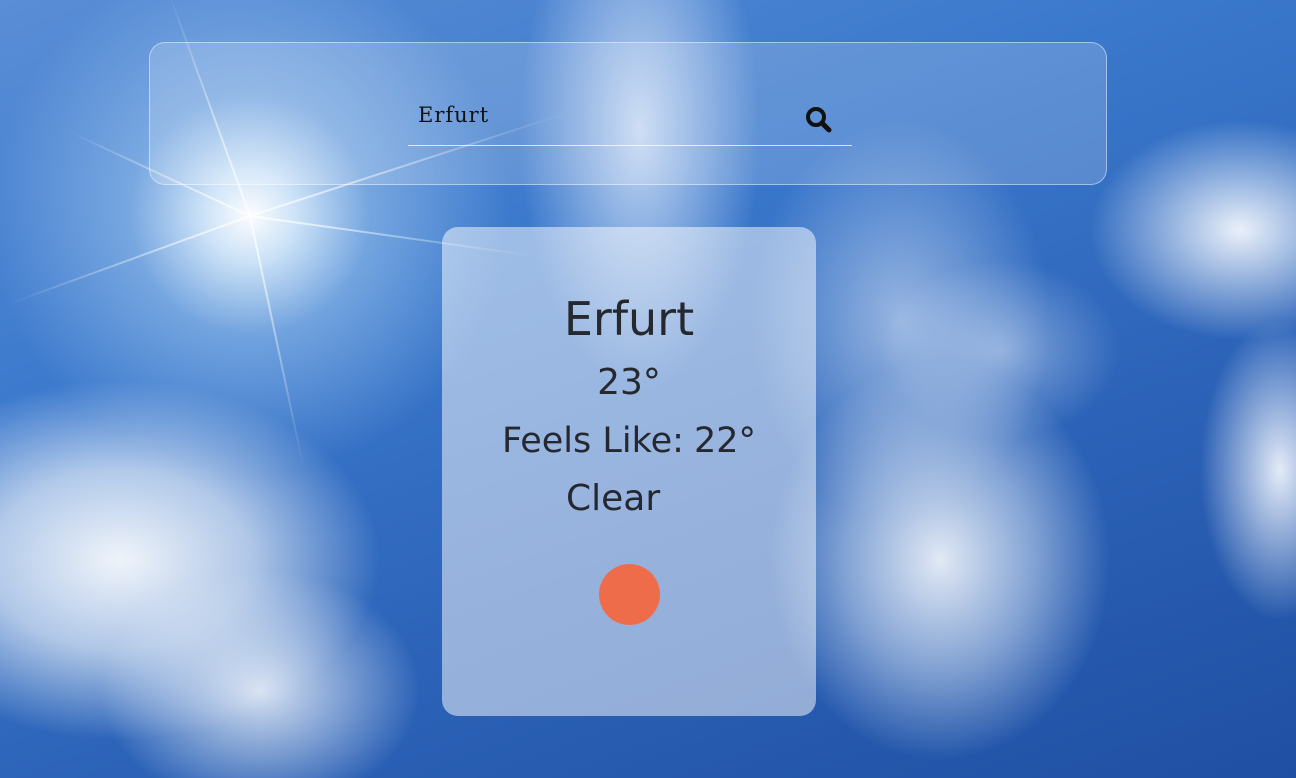 Image resolution: width=1296 pixels, height=778 pixels. What do you see at coordinates (724, 441) in the screenshot?
I see `feels-like-value: 22°` at bounding box center [724, 441].